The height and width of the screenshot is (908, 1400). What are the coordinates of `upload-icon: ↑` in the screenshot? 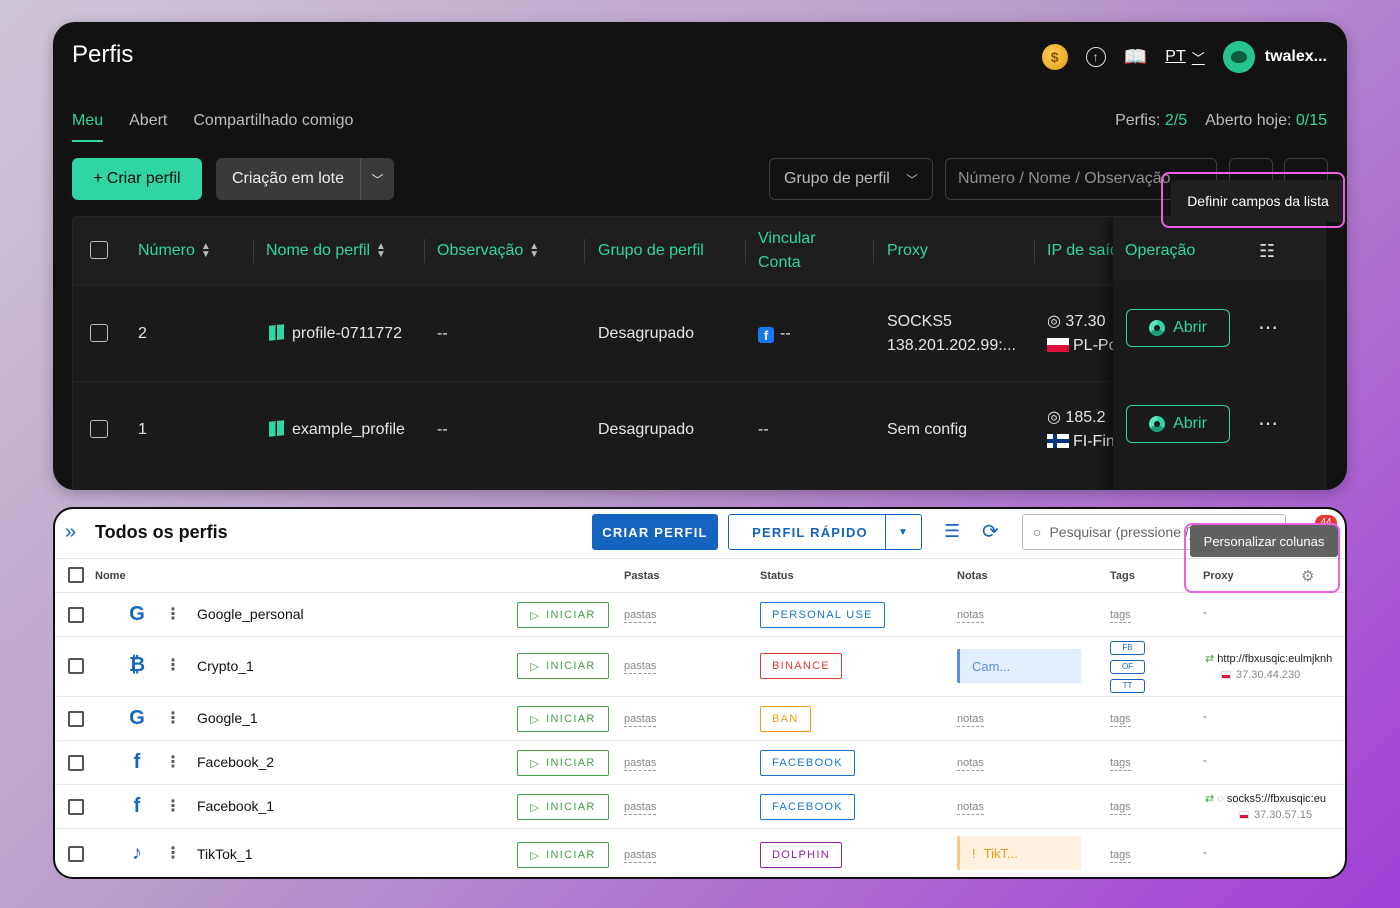 It's located at (1095, 57).